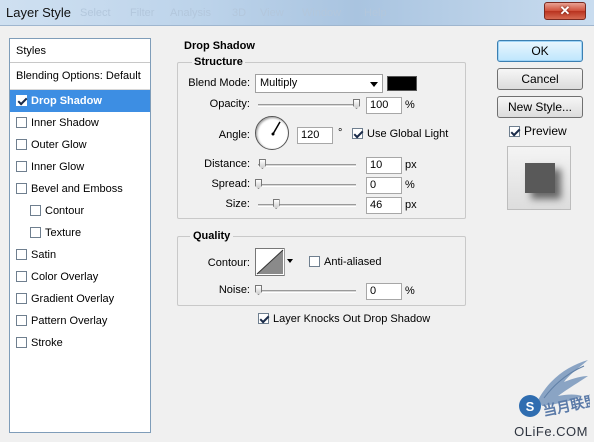 The width and height of the screenshot is (594, 442). I want to click on style-item: Inner Glow, so click(80, 167).